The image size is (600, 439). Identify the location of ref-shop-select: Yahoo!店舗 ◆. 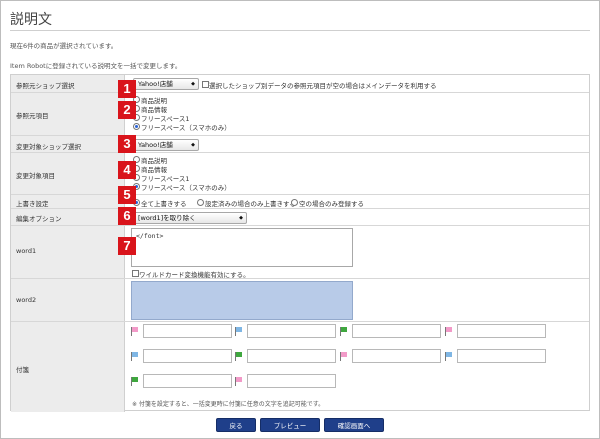
(166, 84).